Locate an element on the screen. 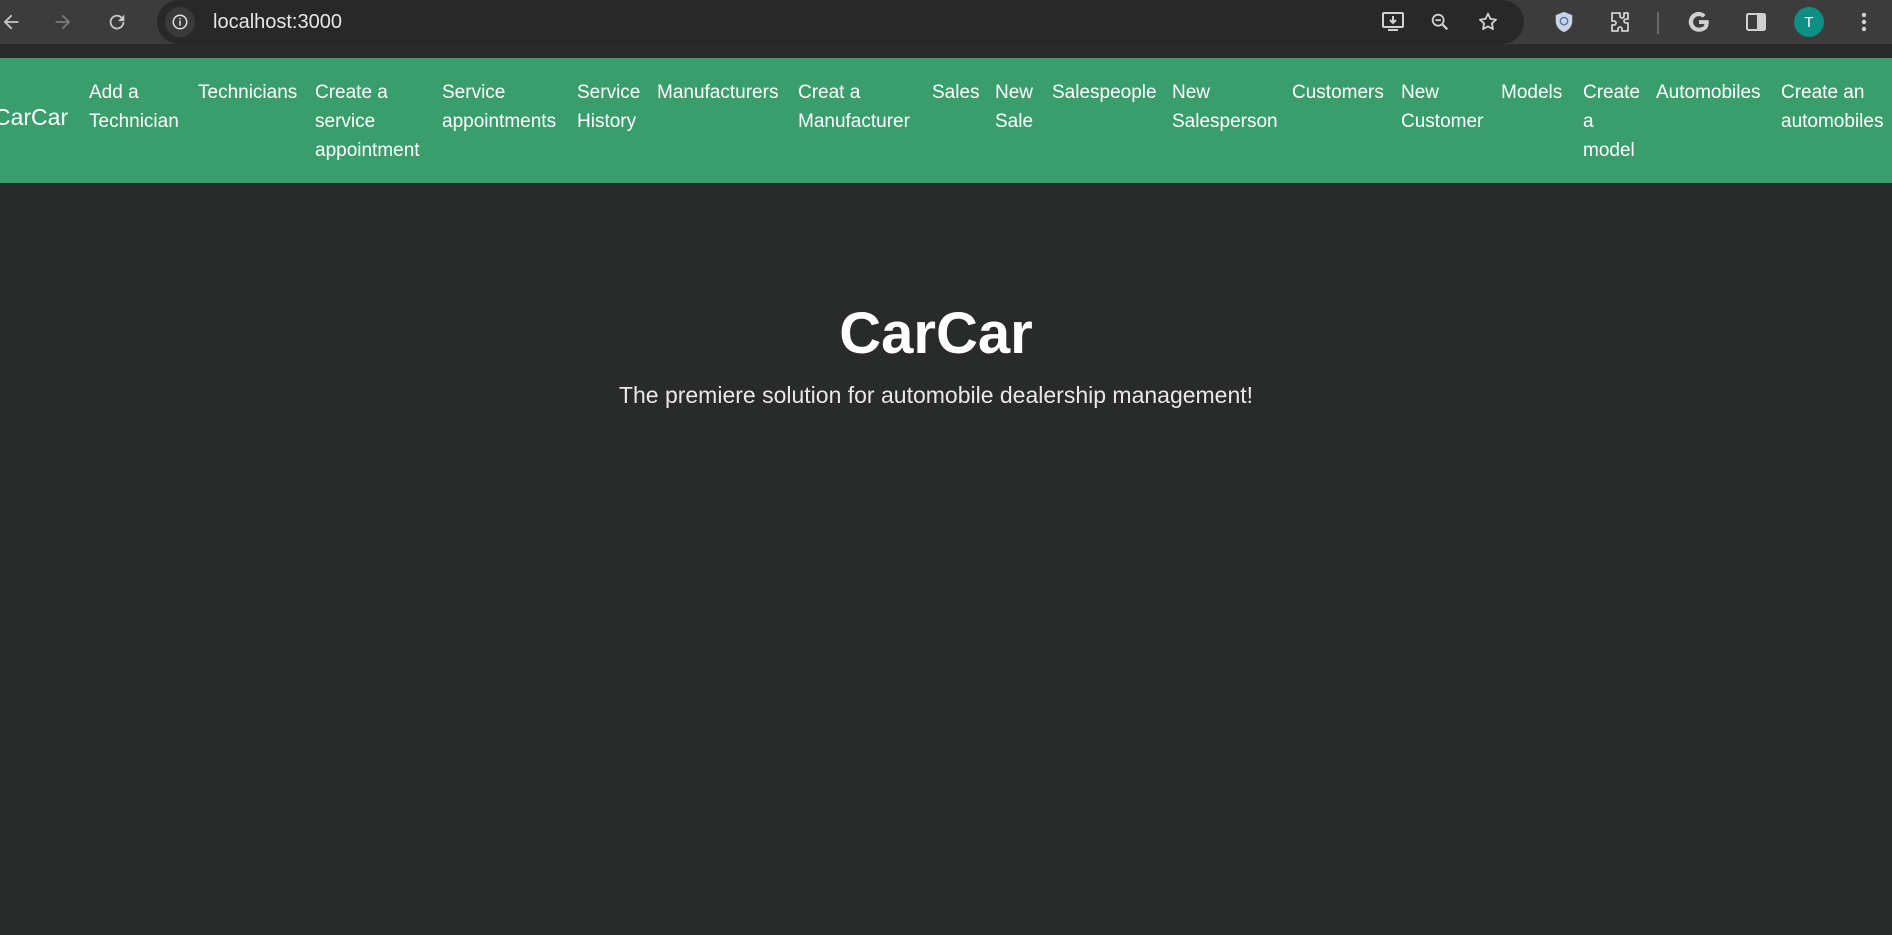 Image resolution: width=1892 pixels, height=935 pixels. nav-link-automobiles: Automobiles is located at coordinates (1715, 92).